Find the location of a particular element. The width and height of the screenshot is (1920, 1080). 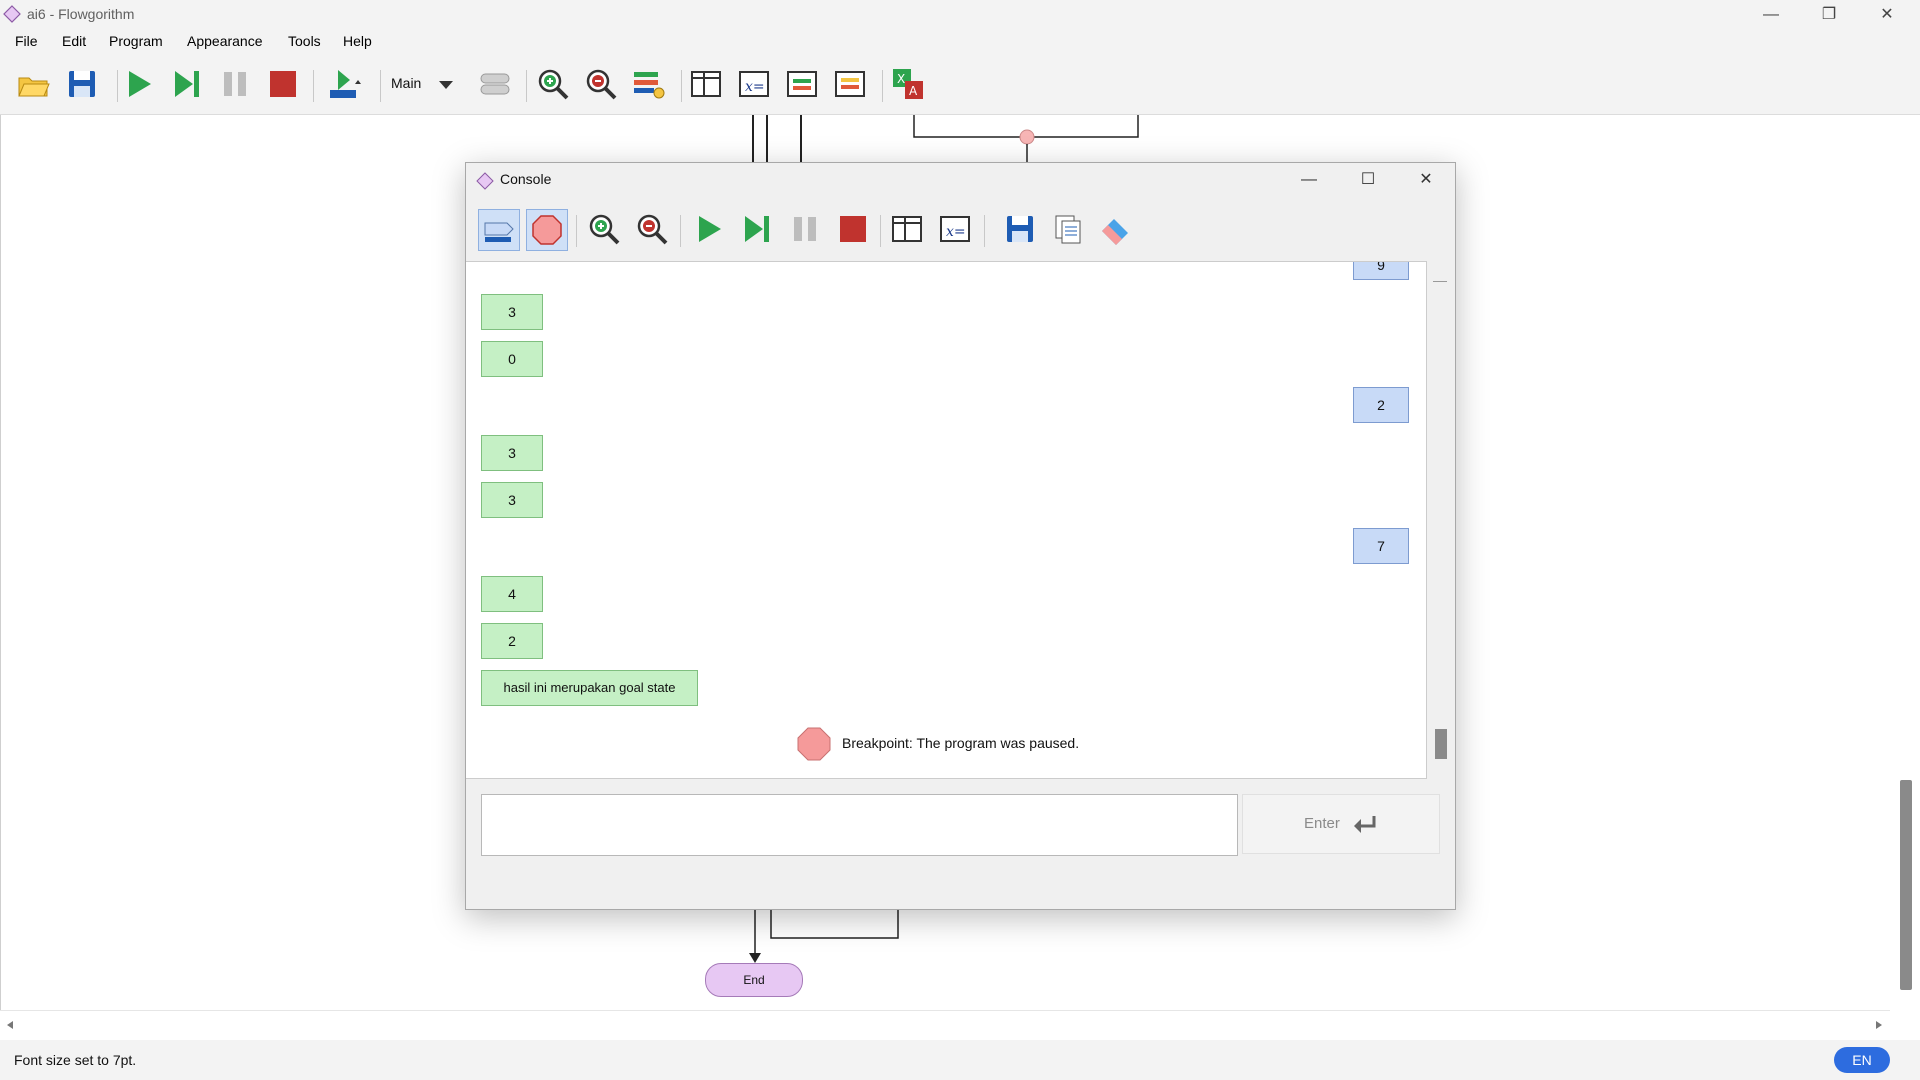

enter-button: Enter is located at coordinates (1341, 824).